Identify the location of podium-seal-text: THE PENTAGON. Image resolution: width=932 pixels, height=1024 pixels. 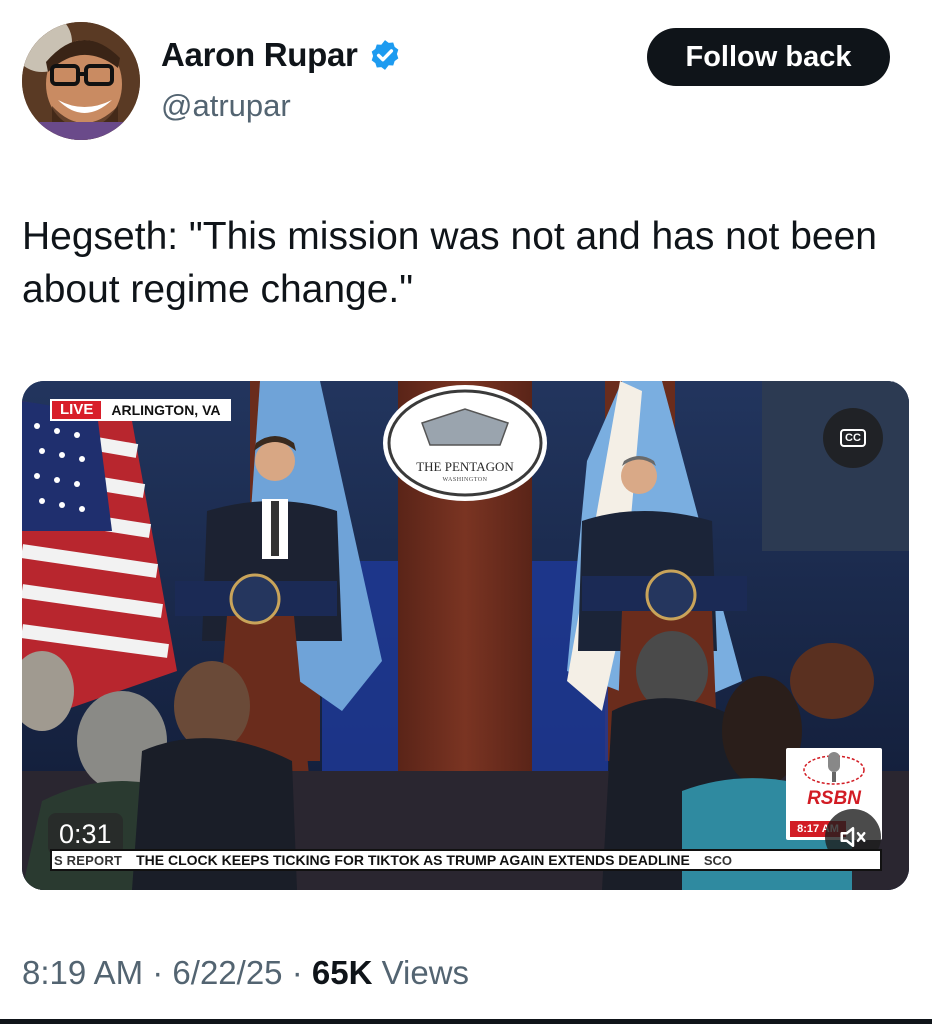
(465, 466).